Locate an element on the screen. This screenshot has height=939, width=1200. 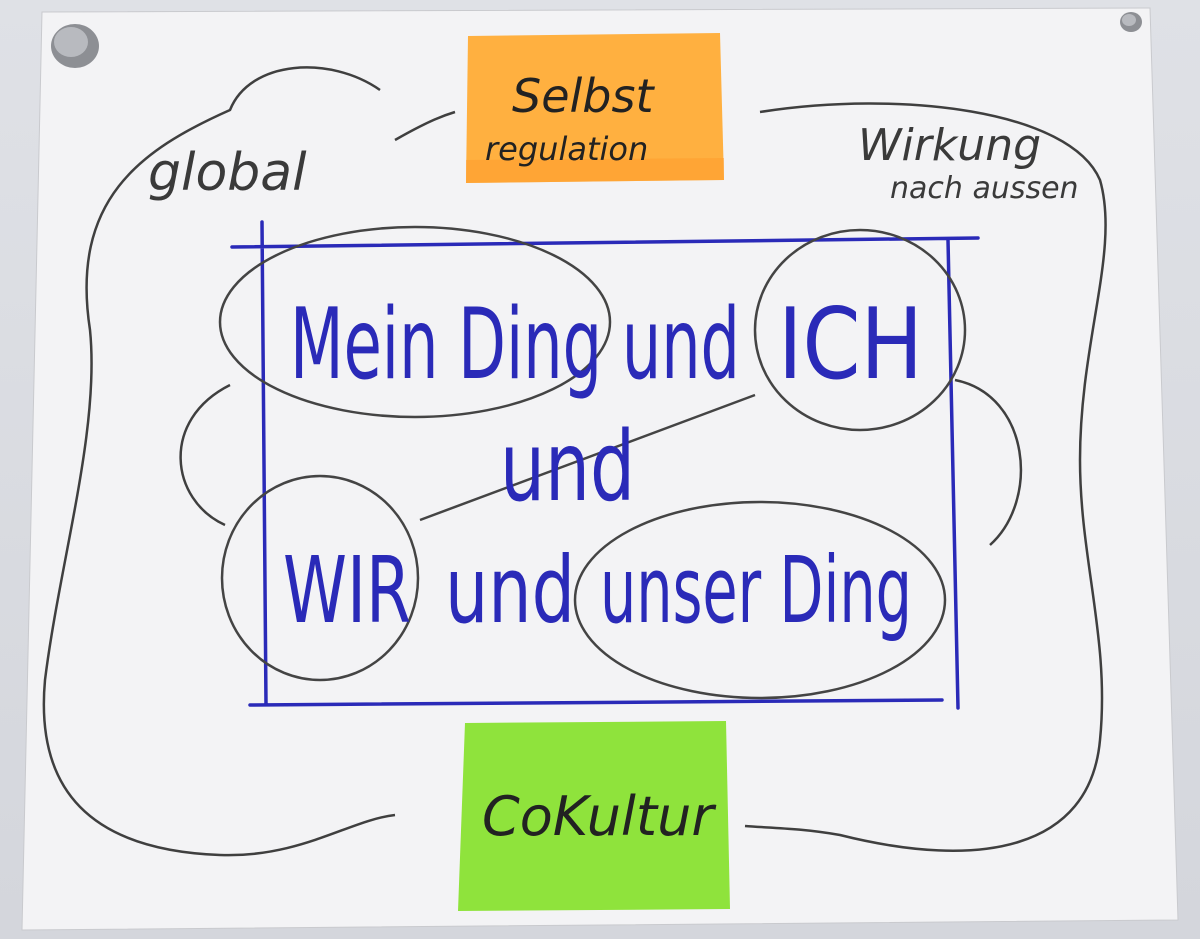
center-unser-ding: unser Ding is located at coordinates (756, 590).